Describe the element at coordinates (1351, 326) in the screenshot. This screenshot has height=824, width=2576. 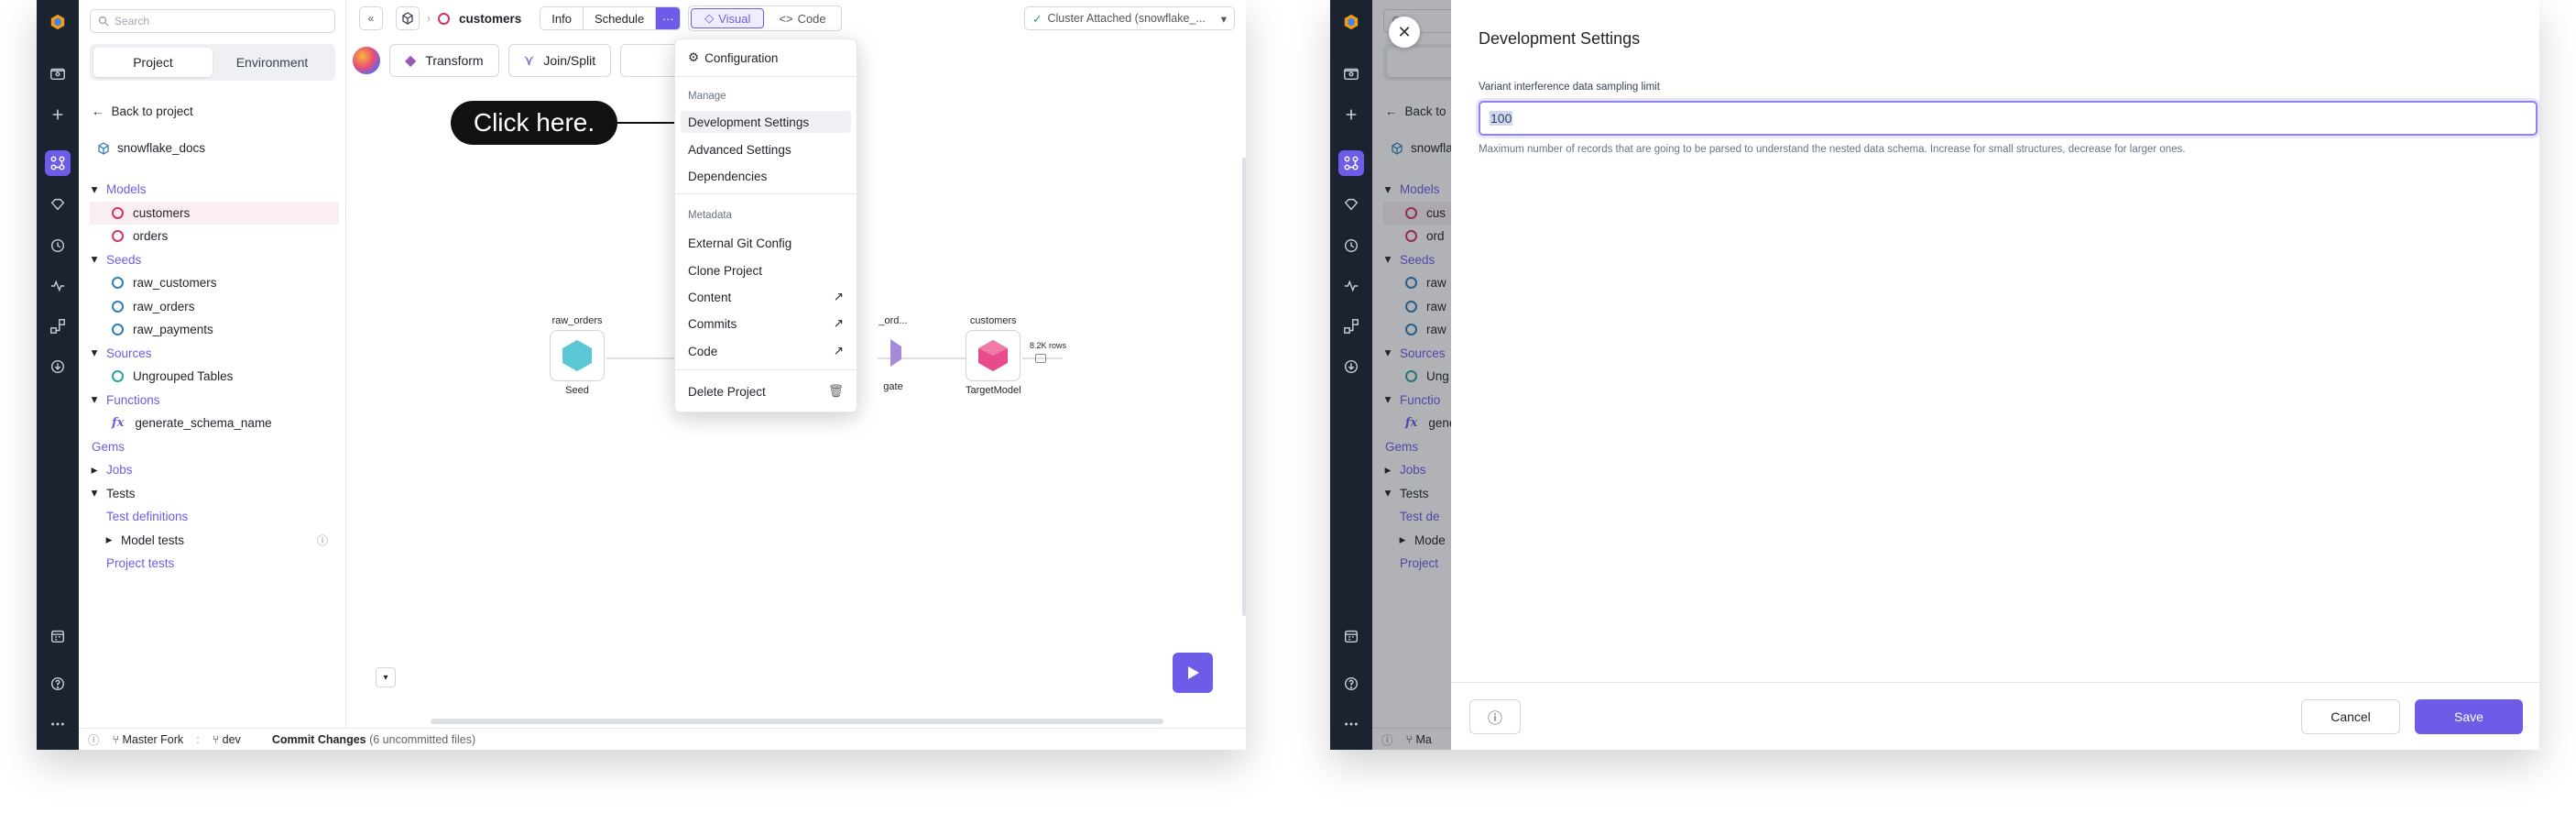
I see `lineage-icon` at that location.